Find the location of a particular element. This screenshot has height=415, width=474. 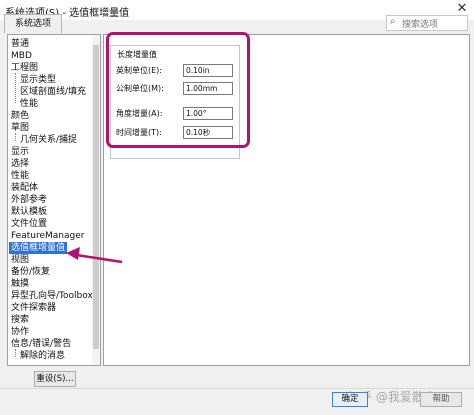

tree-item-touch: 触摸 is located at coordinates (20, 284).